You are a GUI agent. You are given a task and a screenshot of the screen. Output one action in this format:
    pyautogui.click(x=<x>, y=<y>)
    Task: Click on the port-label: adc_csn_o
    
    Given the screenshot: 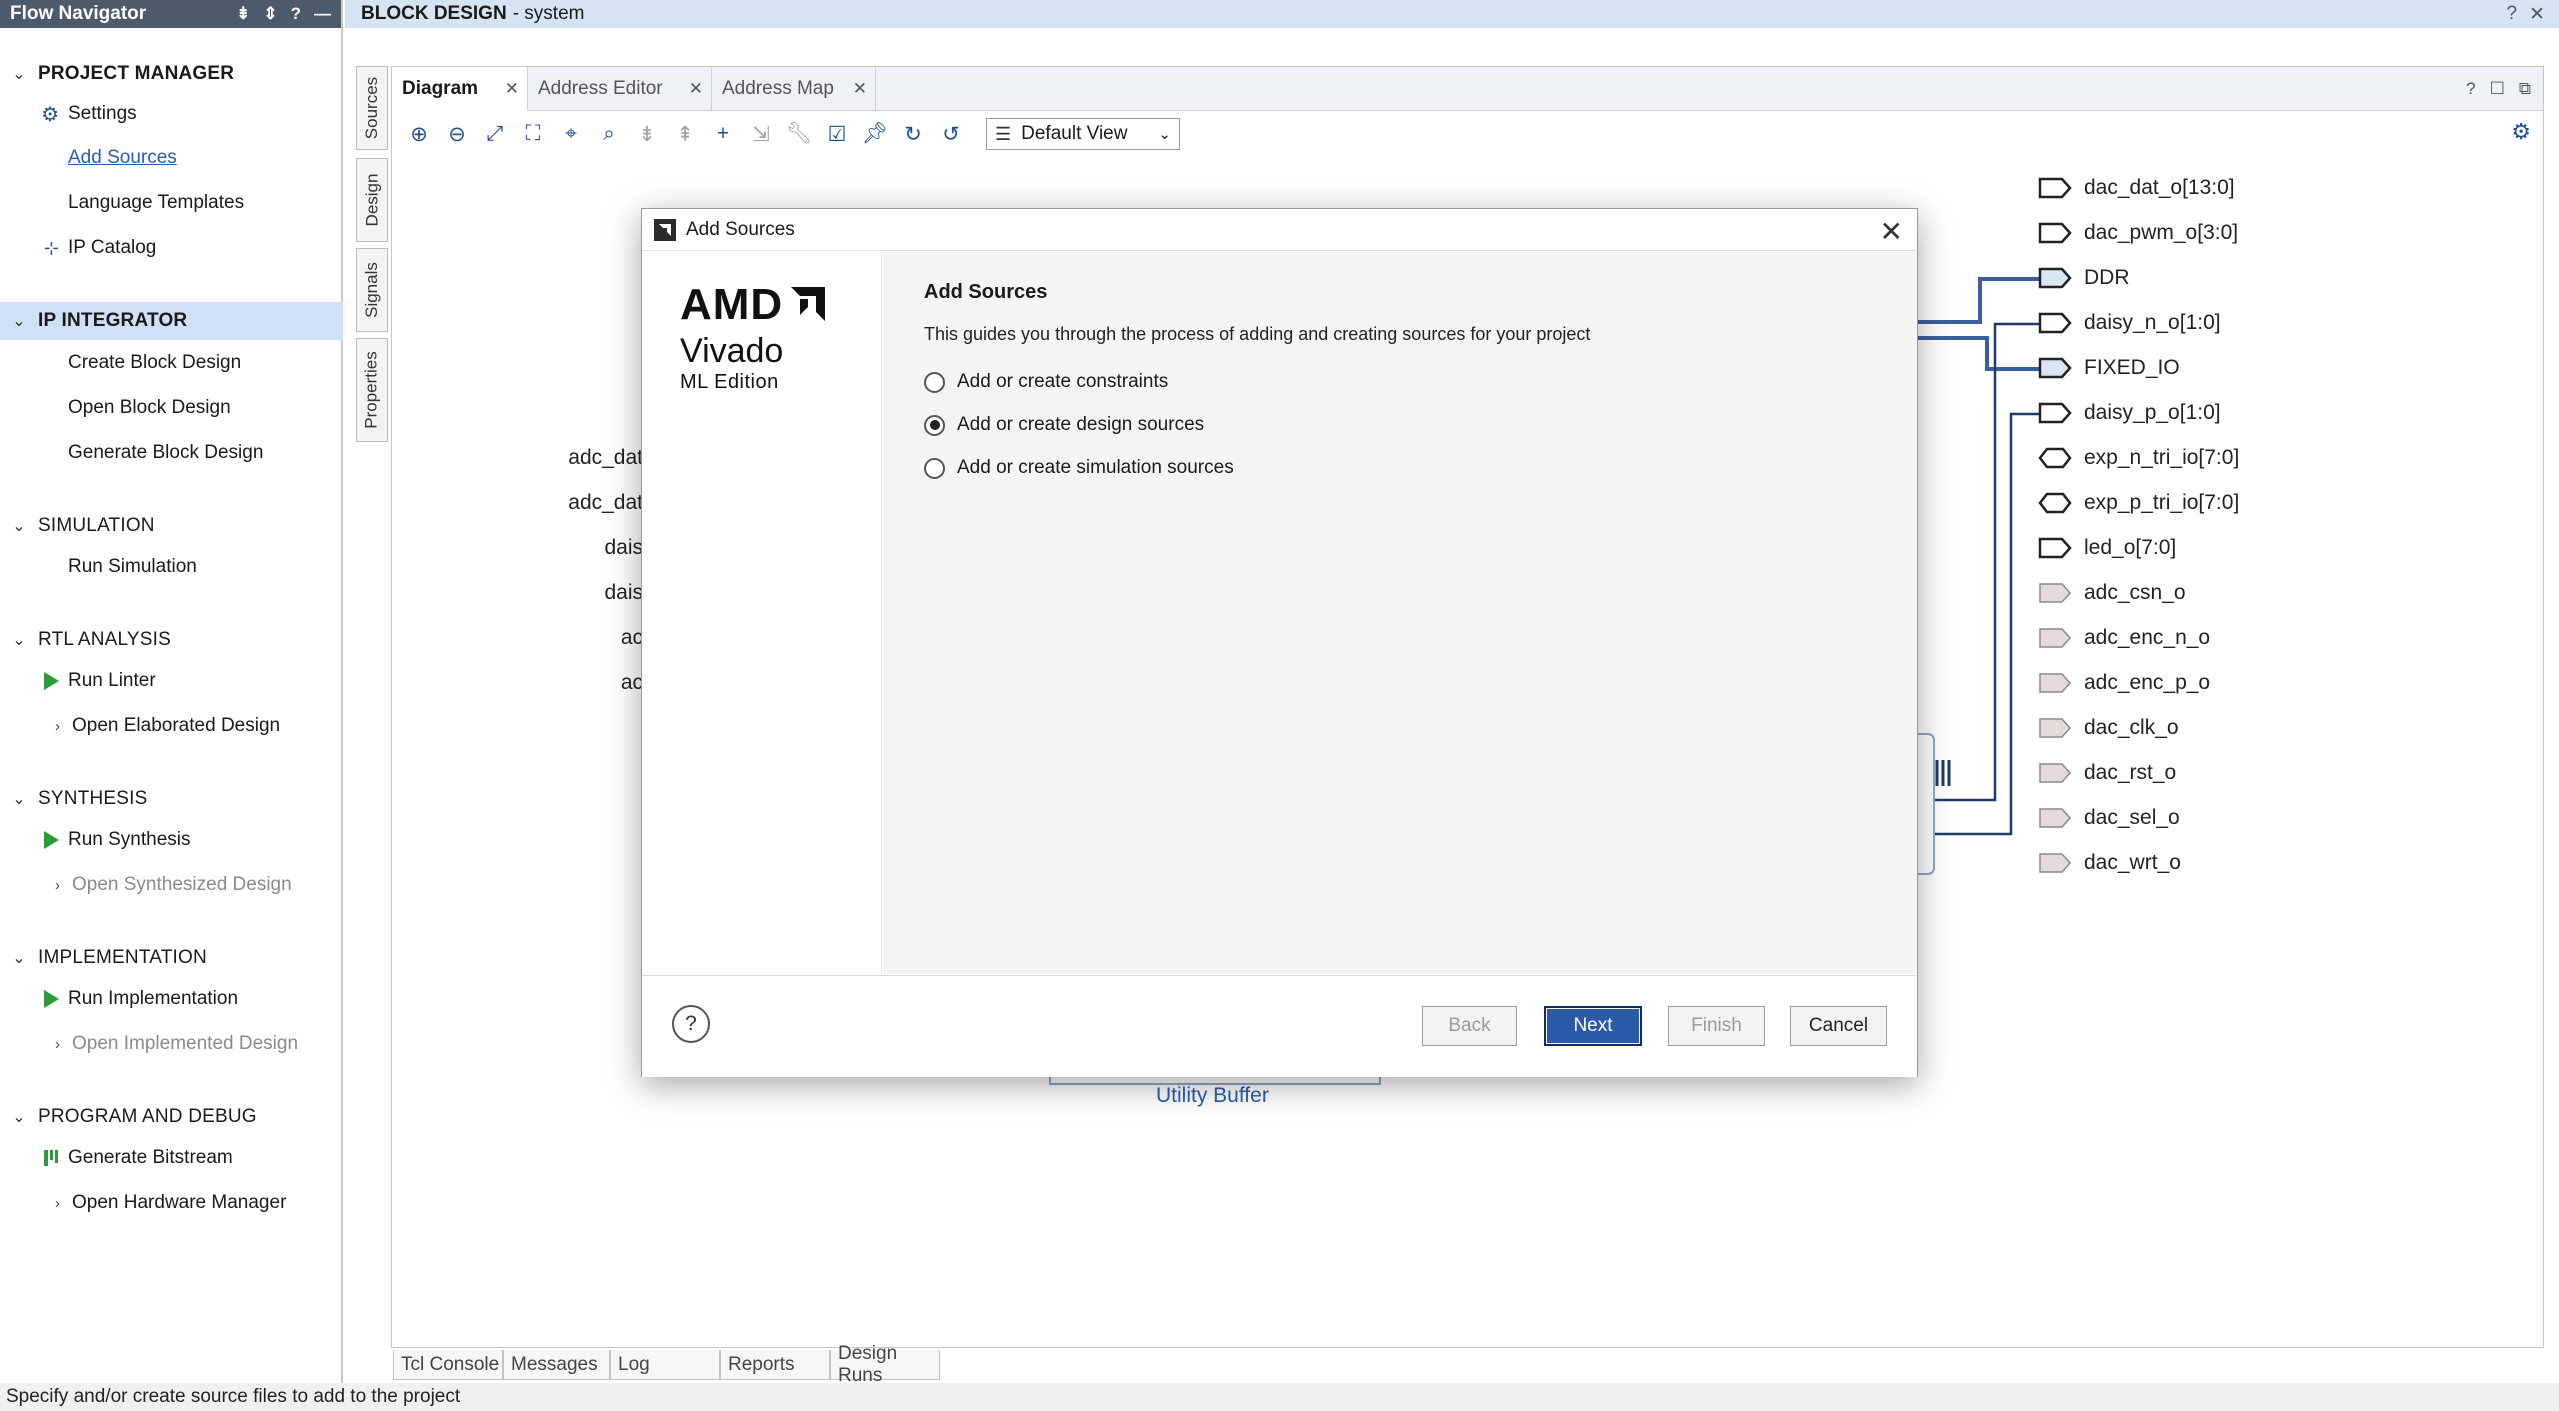 What is the action you would take?
    pyautogui.click(x=2135, y=592)
    